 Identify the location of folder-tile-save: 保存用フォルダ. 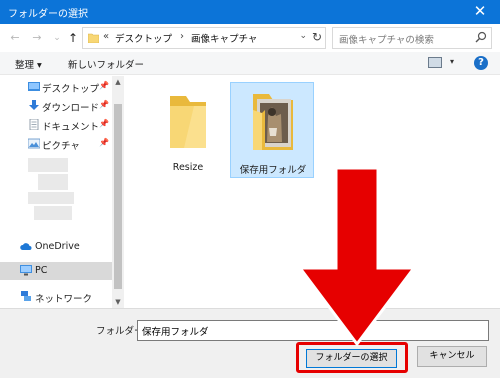
(272, 130).